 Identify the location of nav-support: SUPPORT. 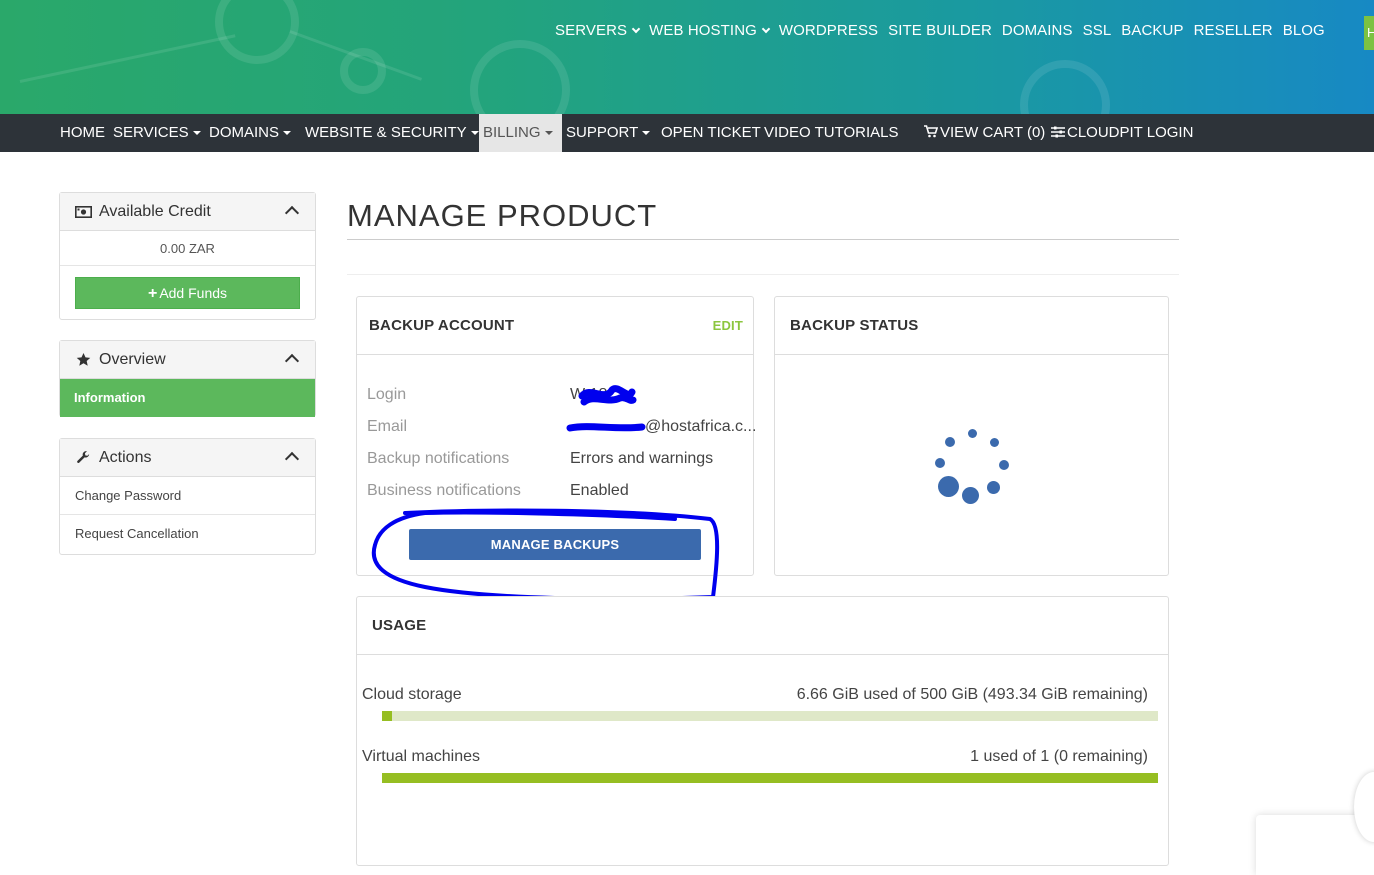
(608, 133).